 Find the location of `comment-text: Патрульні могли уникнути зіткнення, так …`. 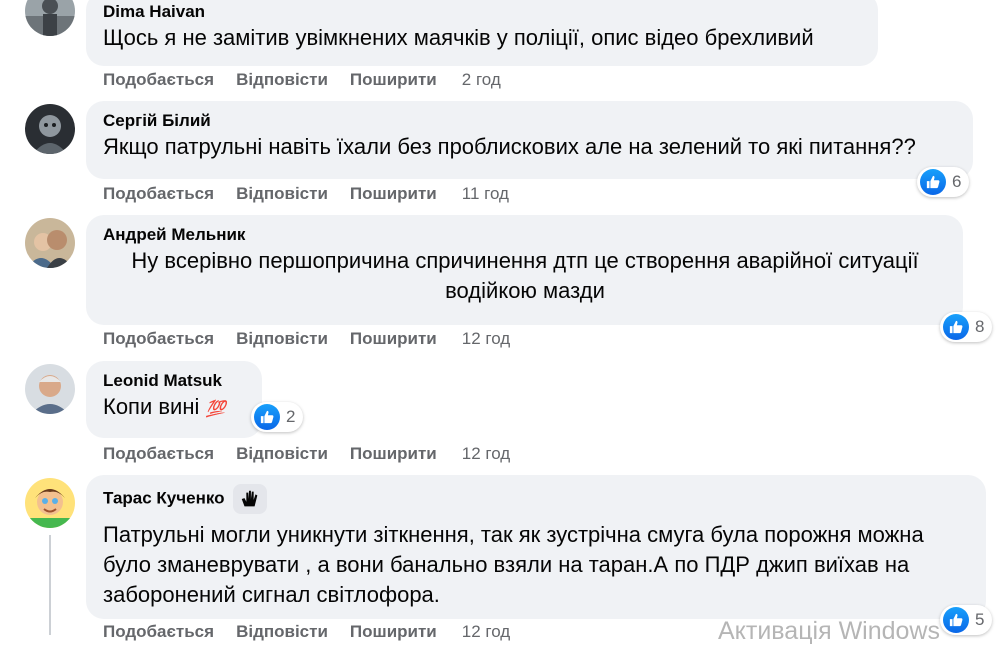

comment-text: Патрульні могли уникнути зіткнення, так … is located at coordinates (516, 564).